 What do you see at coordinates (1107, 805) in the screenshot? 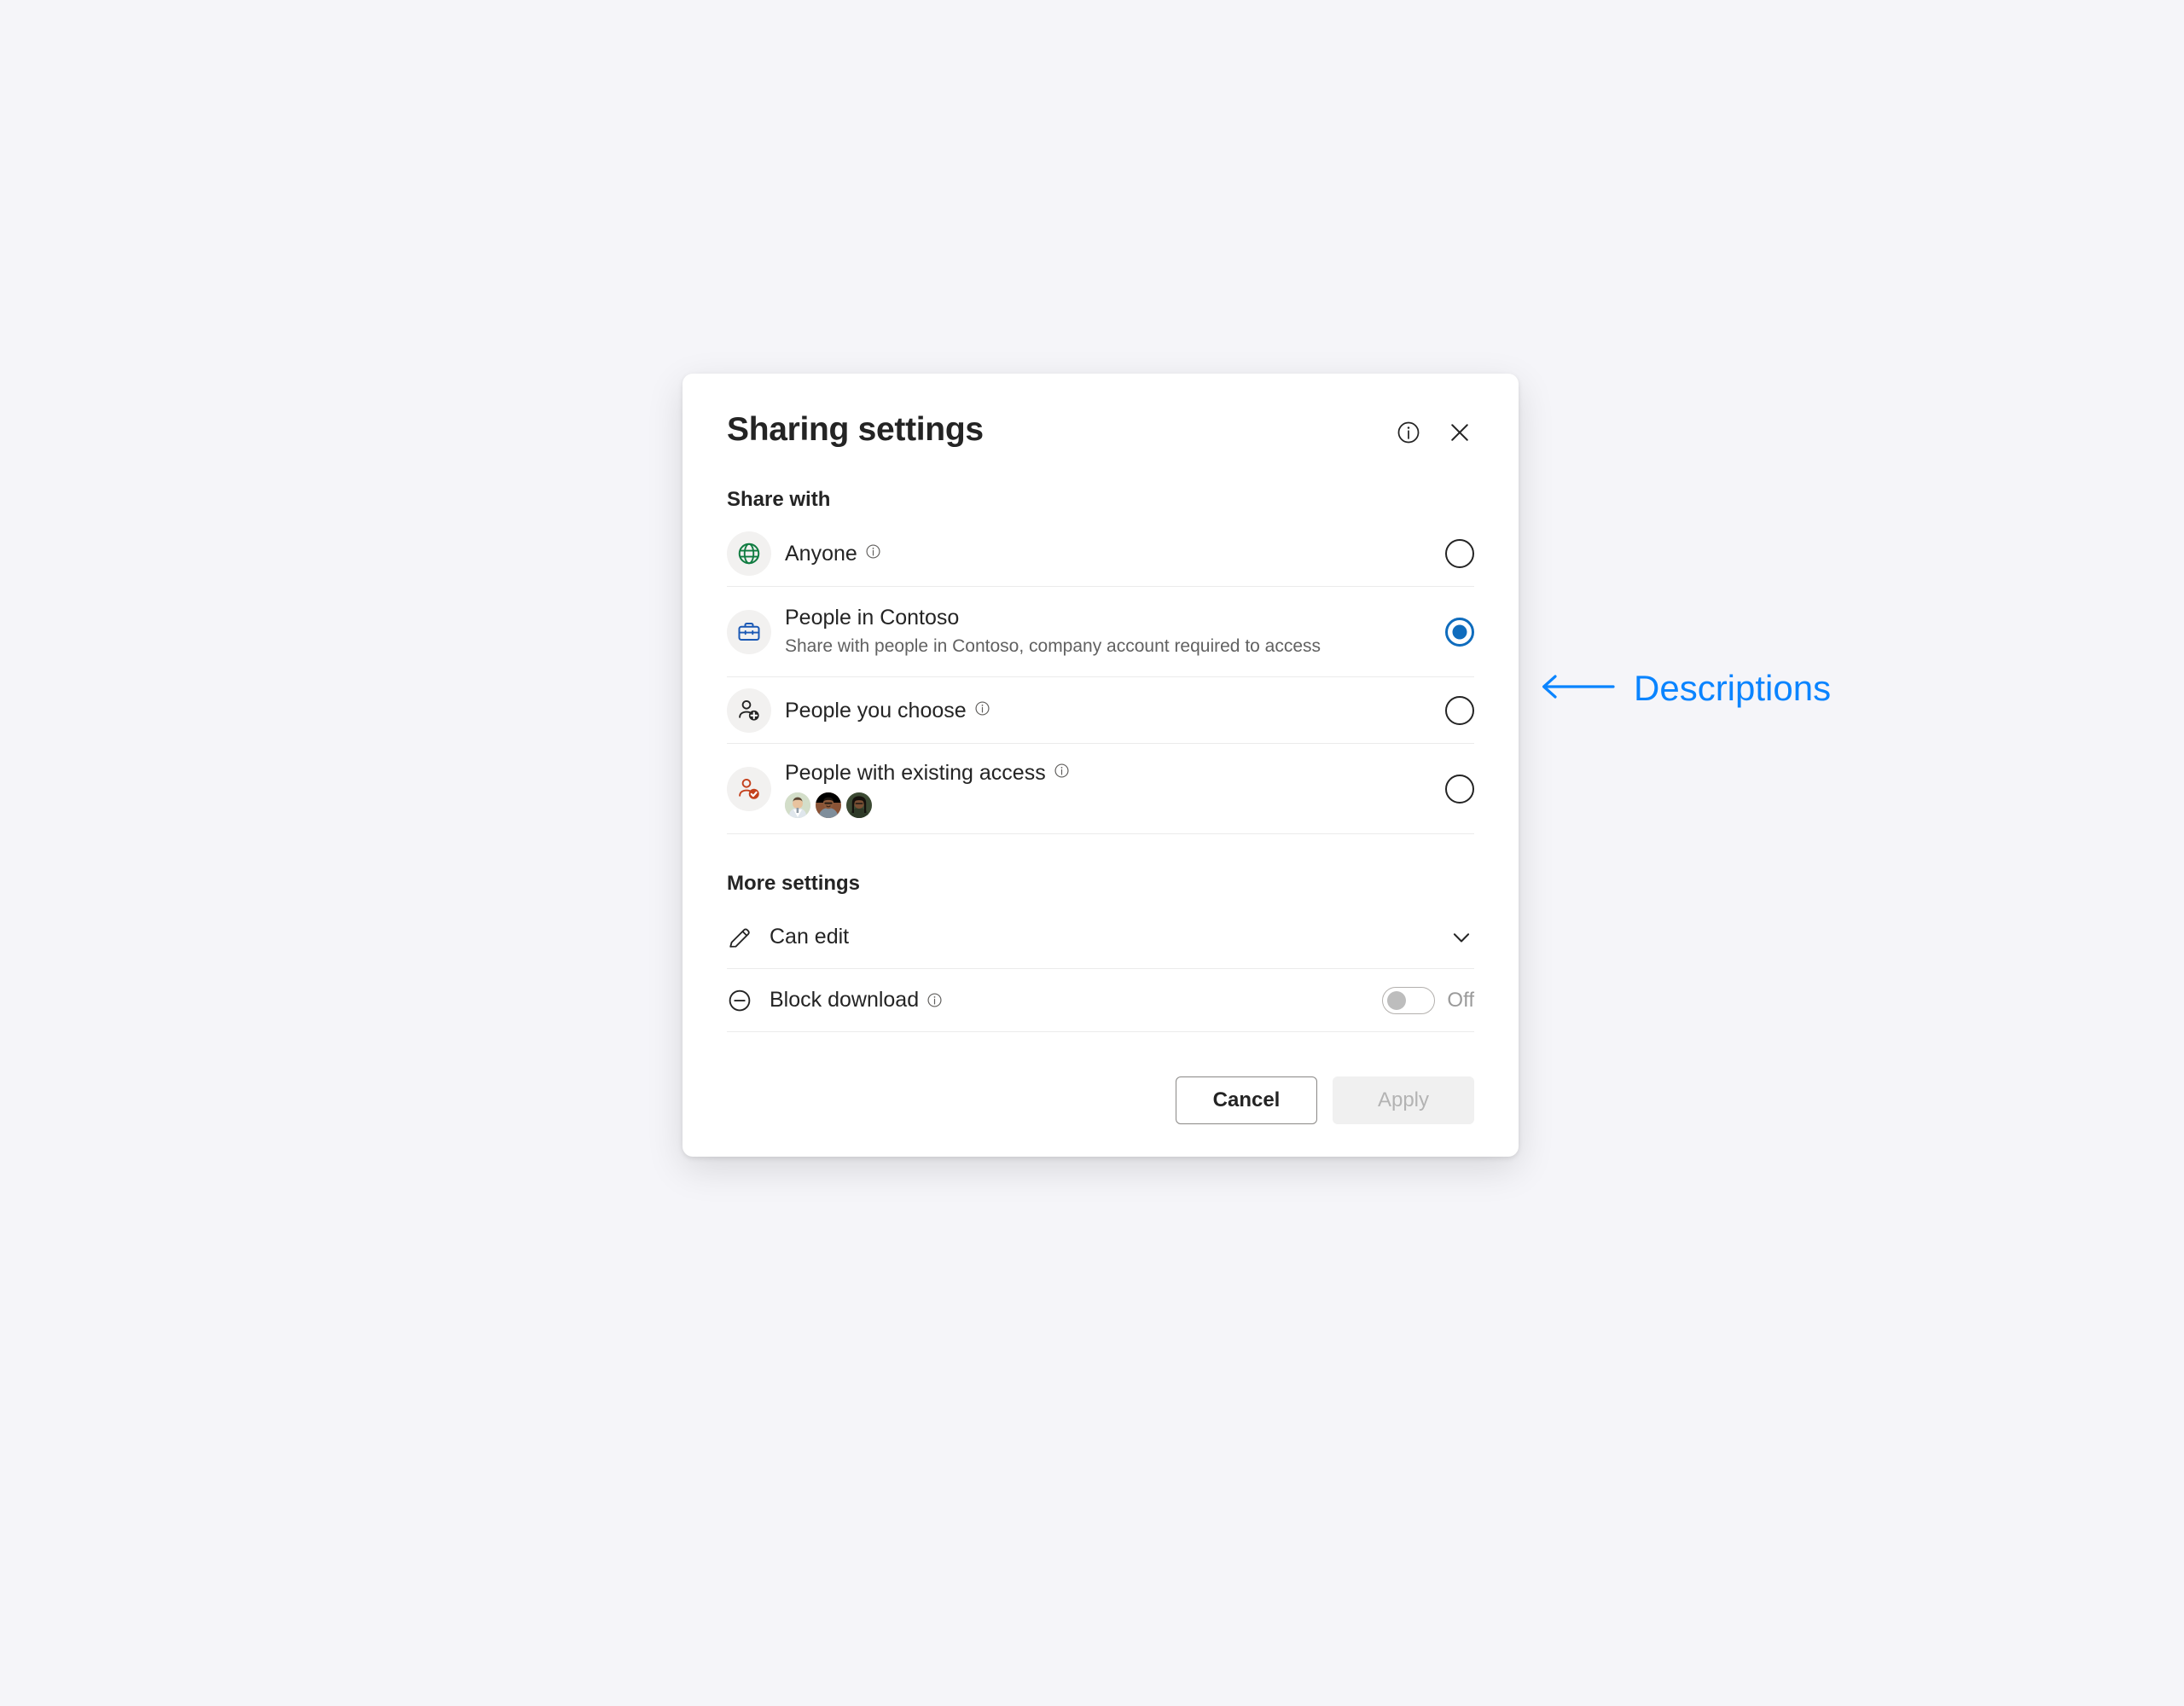
I see `existing-access-avatars` at bounding box center [1107, 805].